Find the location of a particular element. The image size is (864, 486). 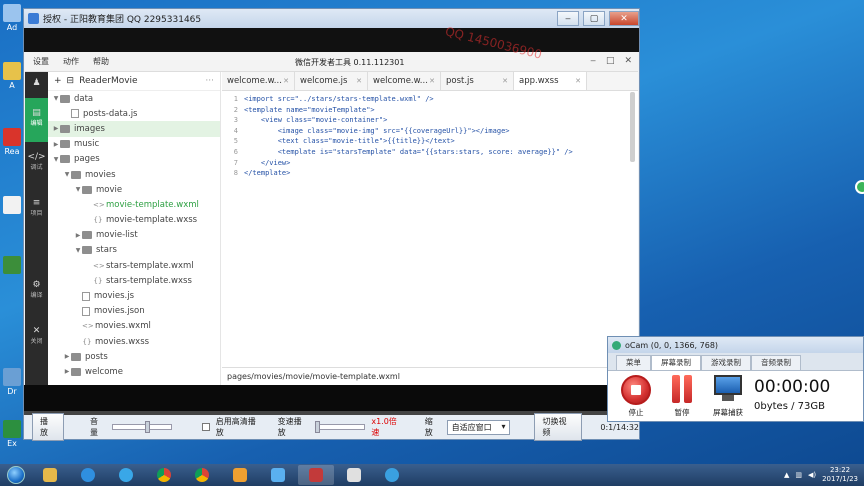

tree-item-label: movies.wxss is located at coordinates (122, 341).